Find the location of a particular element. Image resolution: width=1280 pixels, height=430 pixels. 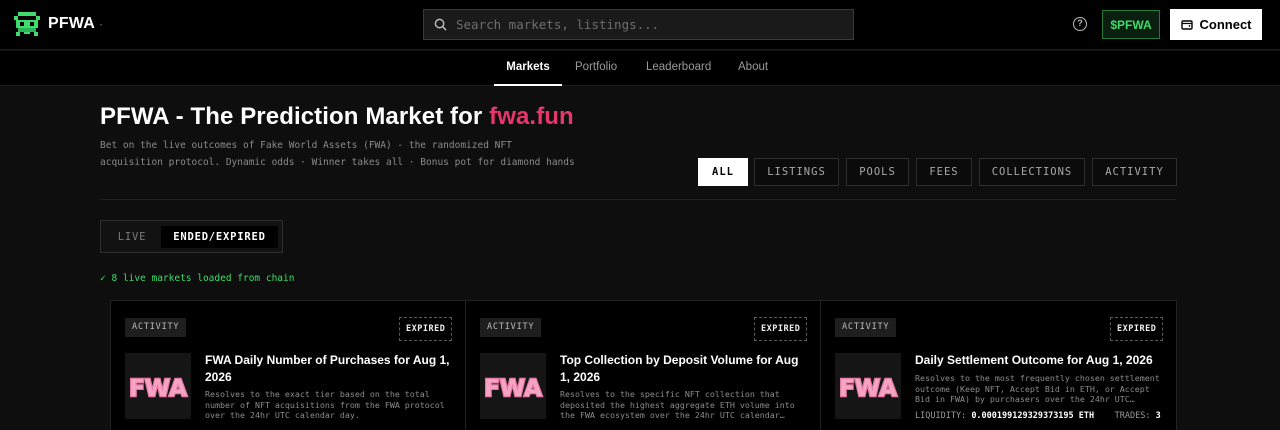

liquidity-label: LIQUIDITY: is located at coordinates (941, 416).